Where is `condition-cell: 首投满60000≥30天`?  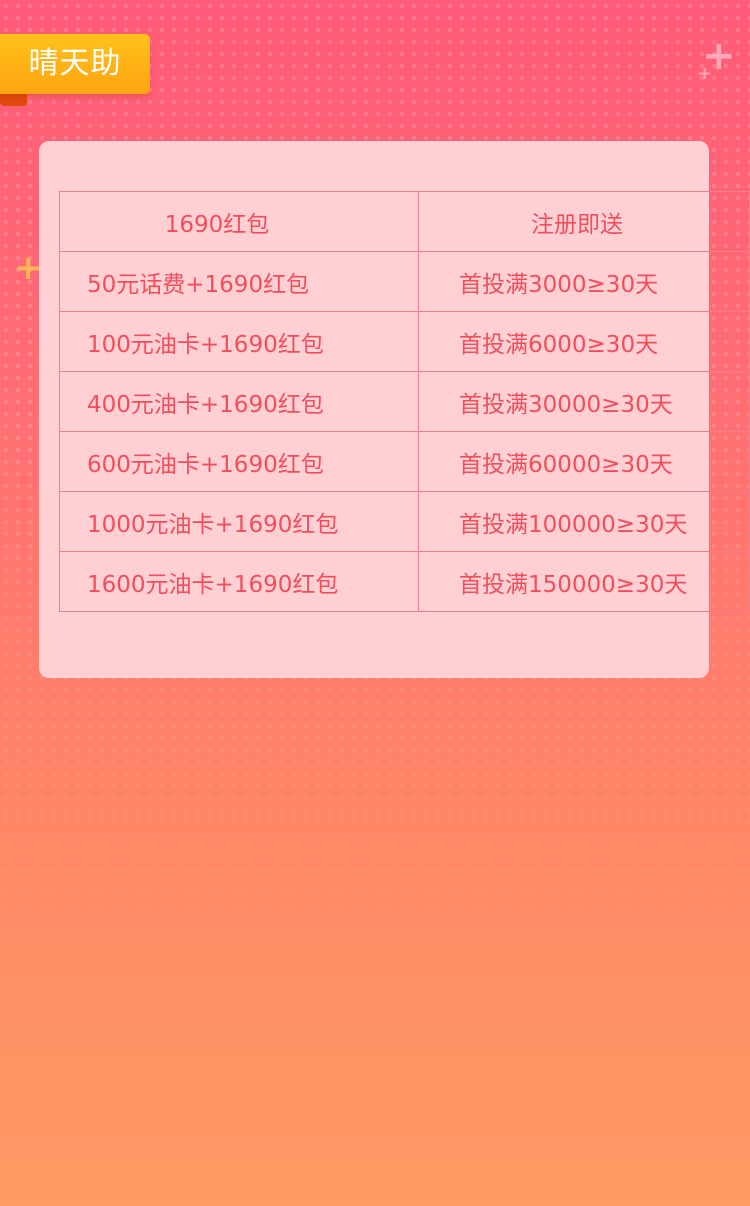 condition-cell: 首投满60000≥30天 is located at coordinates (584, 461).